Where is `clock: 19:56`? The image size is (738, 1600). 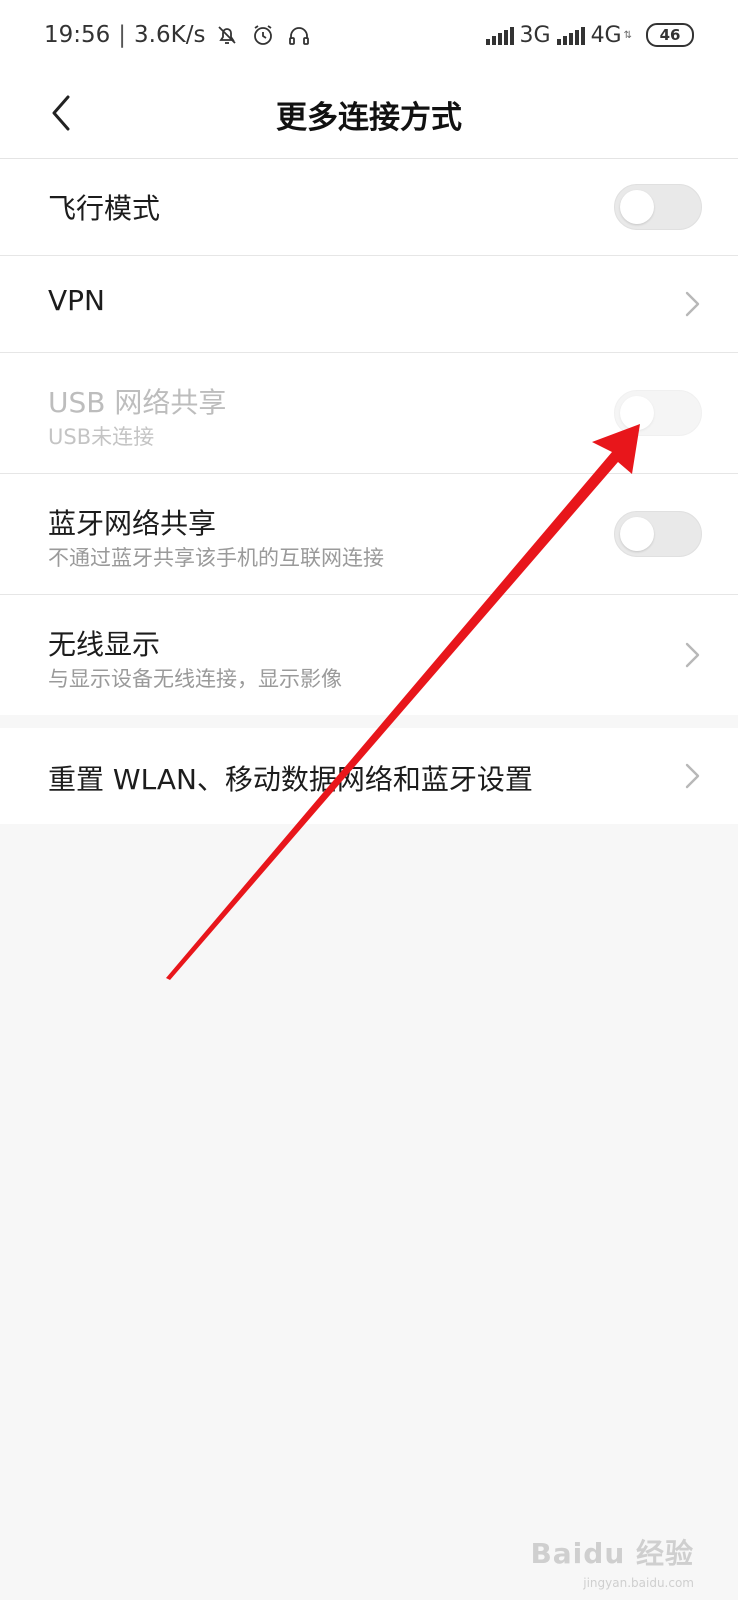 clock: 19:56 is located at coordinates (77, 35).